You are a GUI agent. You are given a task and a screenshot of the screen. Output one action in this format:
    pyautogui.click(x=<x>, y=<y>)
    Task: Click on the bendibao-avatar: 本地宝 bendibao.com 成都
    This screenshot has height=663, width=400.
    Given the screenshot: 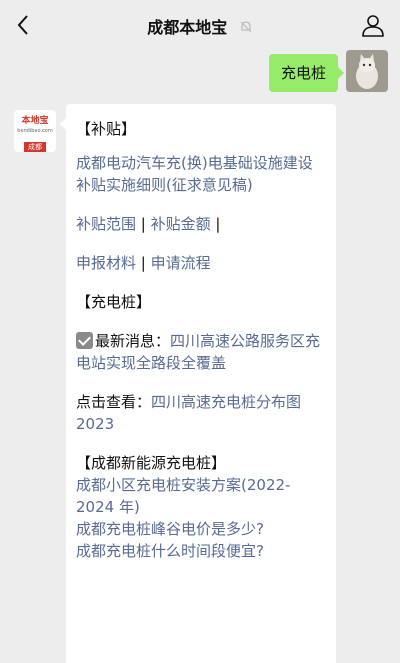 What is the action you would take?
    pyautogui.click(x=35, y=131)
    